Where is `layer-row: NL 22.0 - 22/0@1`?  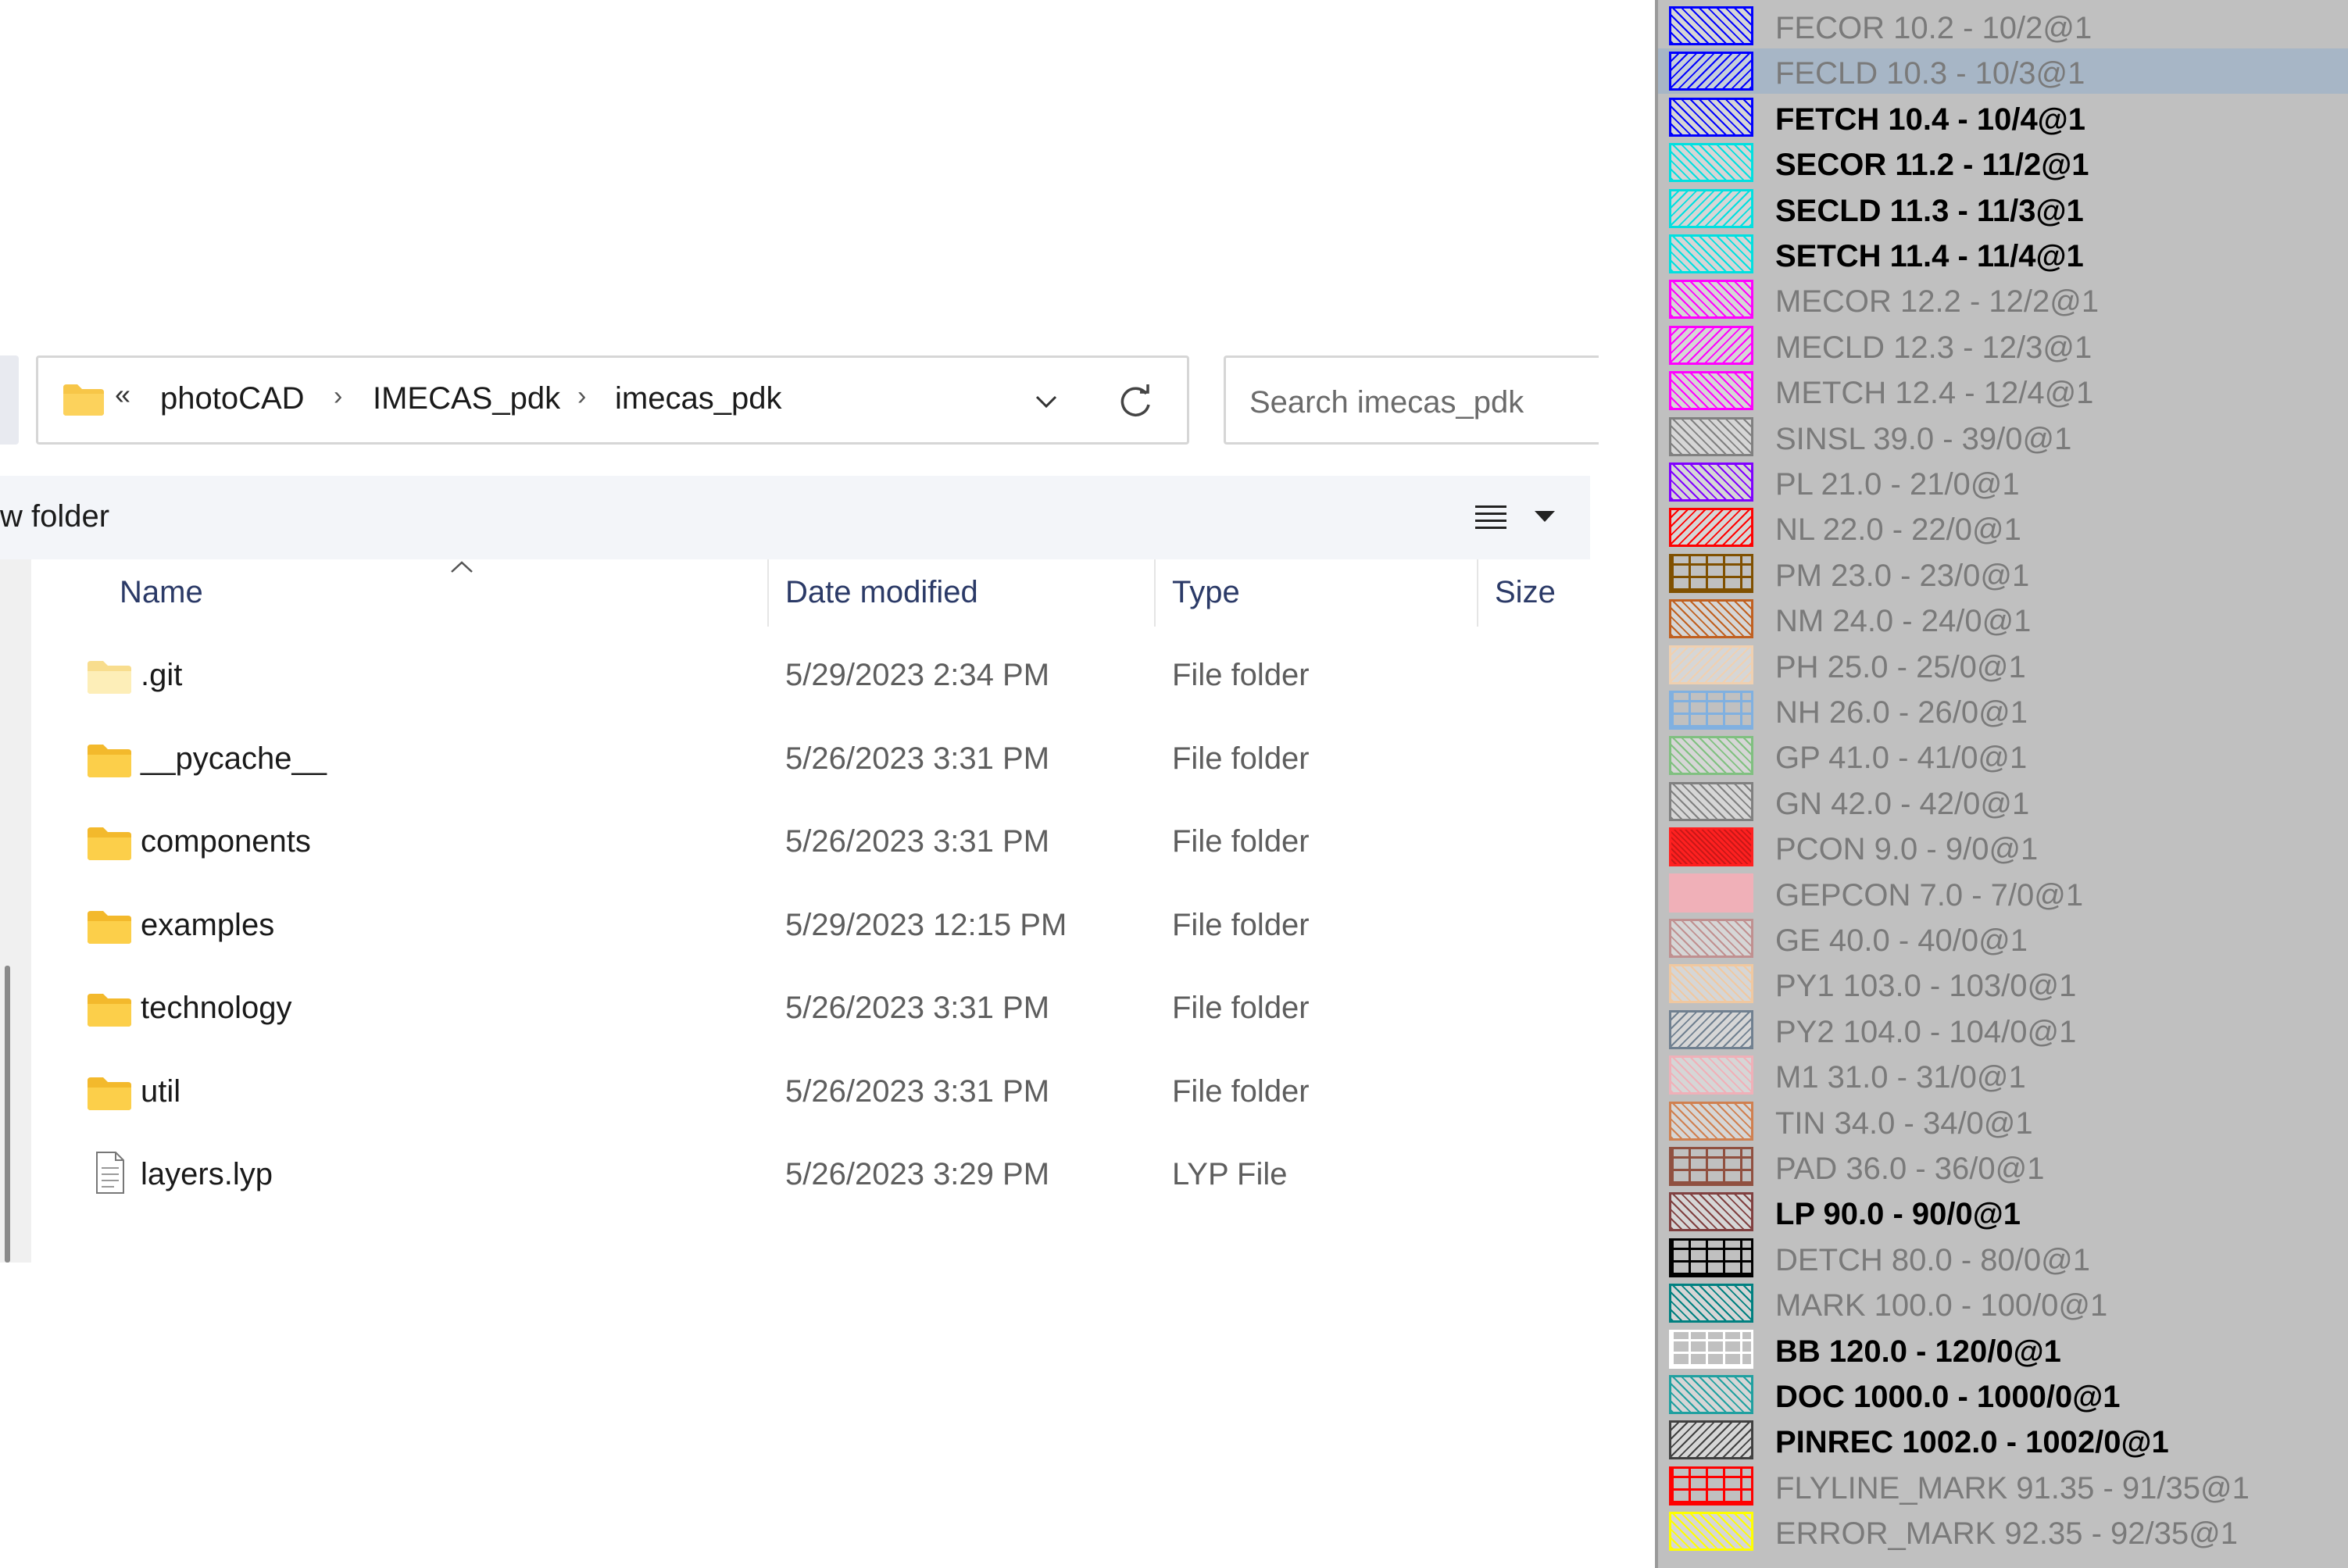
layer-row: NL 22.0 - 22/0@1 is located at coordinates (2003, 527).